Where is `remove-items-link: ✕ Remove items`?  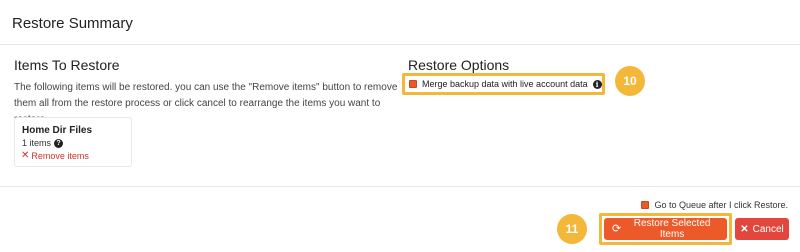 remove-items-link: ✕ Remove items is located at coordinates (55, 155).